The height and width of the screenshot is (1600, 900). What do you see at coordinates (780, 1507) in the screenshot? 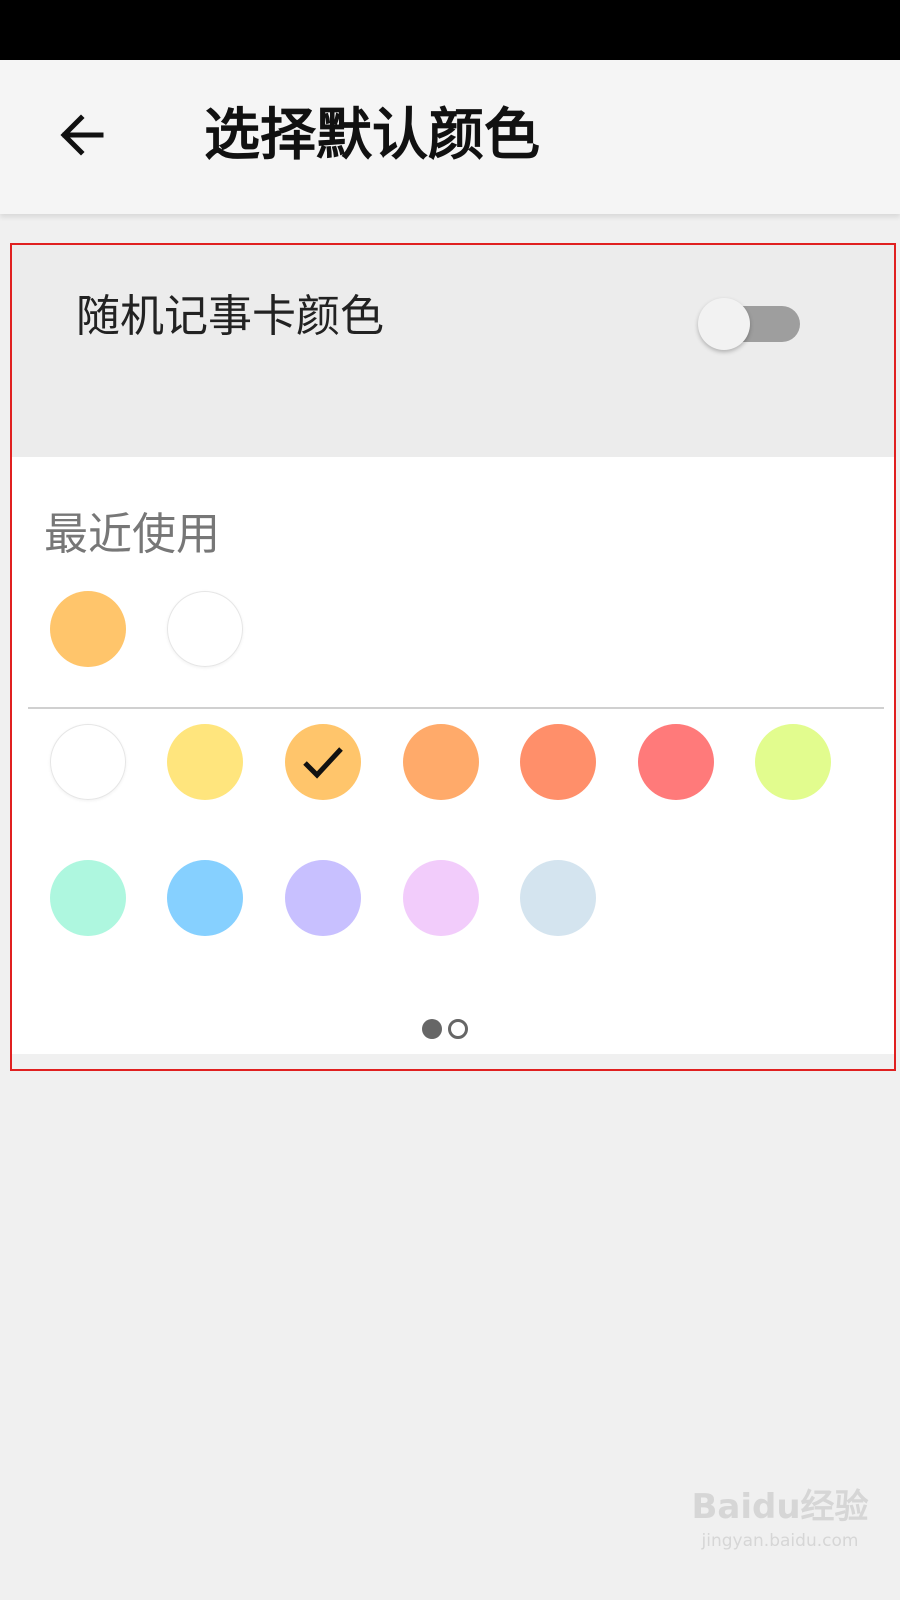
I see `watermark-logo: Baidu经验` at bounding box center [780, 1507].